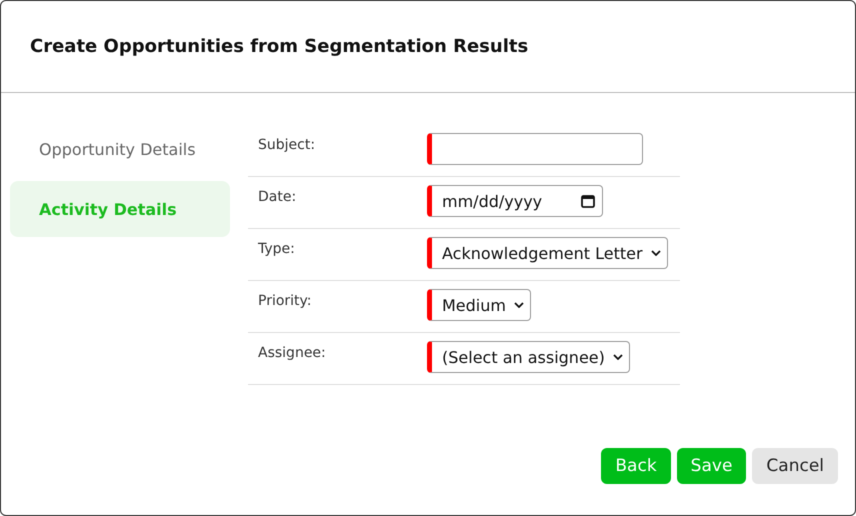  Describe the element at coordinates (276, 249) in the screenshot. I see `field-label: Type:` at that location.